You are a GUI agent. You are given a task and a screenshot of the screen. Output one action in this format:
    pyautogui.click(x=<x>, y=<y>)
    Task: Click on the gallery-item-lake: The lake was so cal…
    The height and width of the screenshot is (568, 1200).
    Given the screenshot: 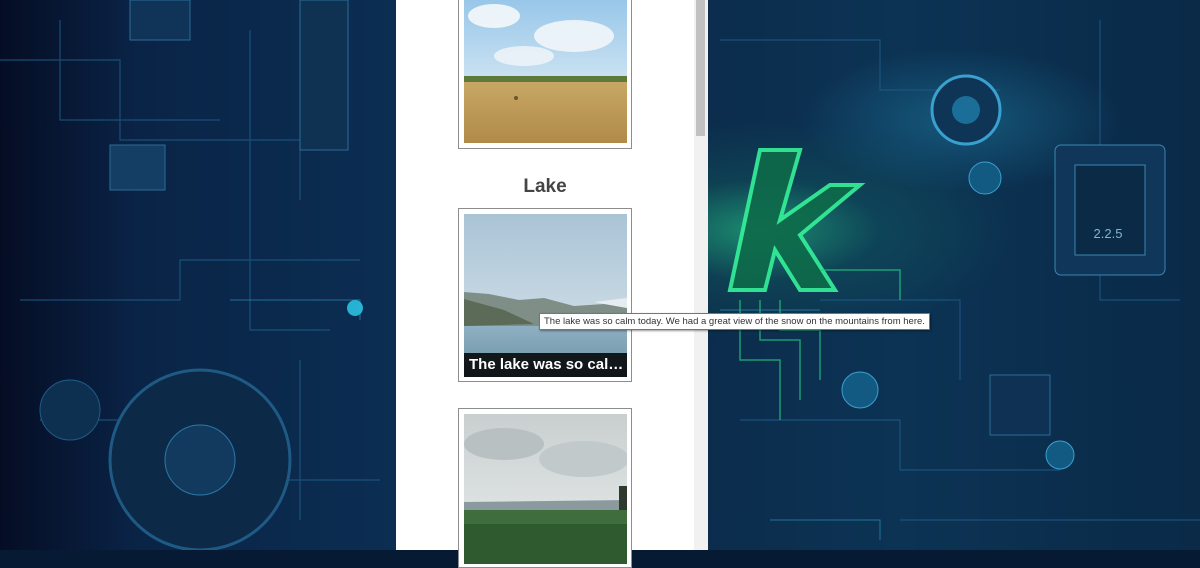 What is the action you would take?
    pyautogui.click(x=545, y=295)
    